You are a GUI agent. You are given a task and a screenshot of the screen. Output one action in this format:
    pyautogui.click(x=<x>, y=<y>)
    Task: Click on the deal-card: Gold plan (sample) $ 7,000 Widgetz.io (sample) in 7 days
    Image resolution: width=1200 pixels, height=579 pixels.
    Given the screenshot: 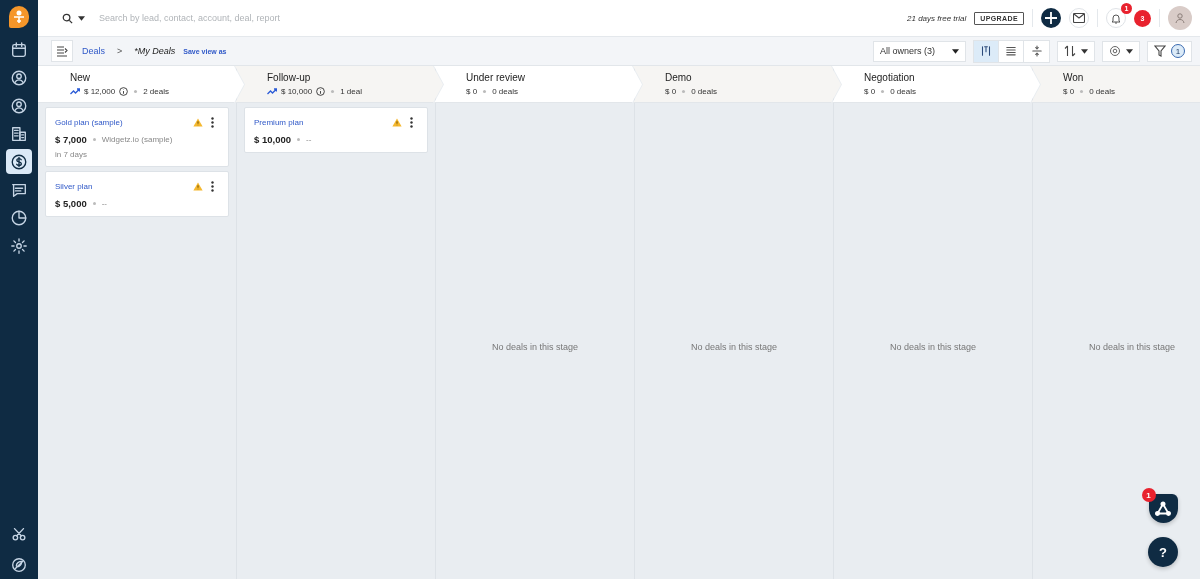 What is the action you would take?
    pyautogui.click(x=137, y=137)
    